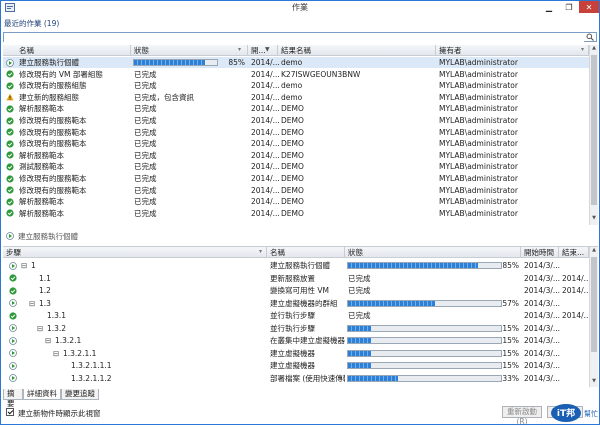 The height and width of the screenshot is (427, 600). I want to click on tab-change-tracking: 變更追蹤, so click(80, 394).